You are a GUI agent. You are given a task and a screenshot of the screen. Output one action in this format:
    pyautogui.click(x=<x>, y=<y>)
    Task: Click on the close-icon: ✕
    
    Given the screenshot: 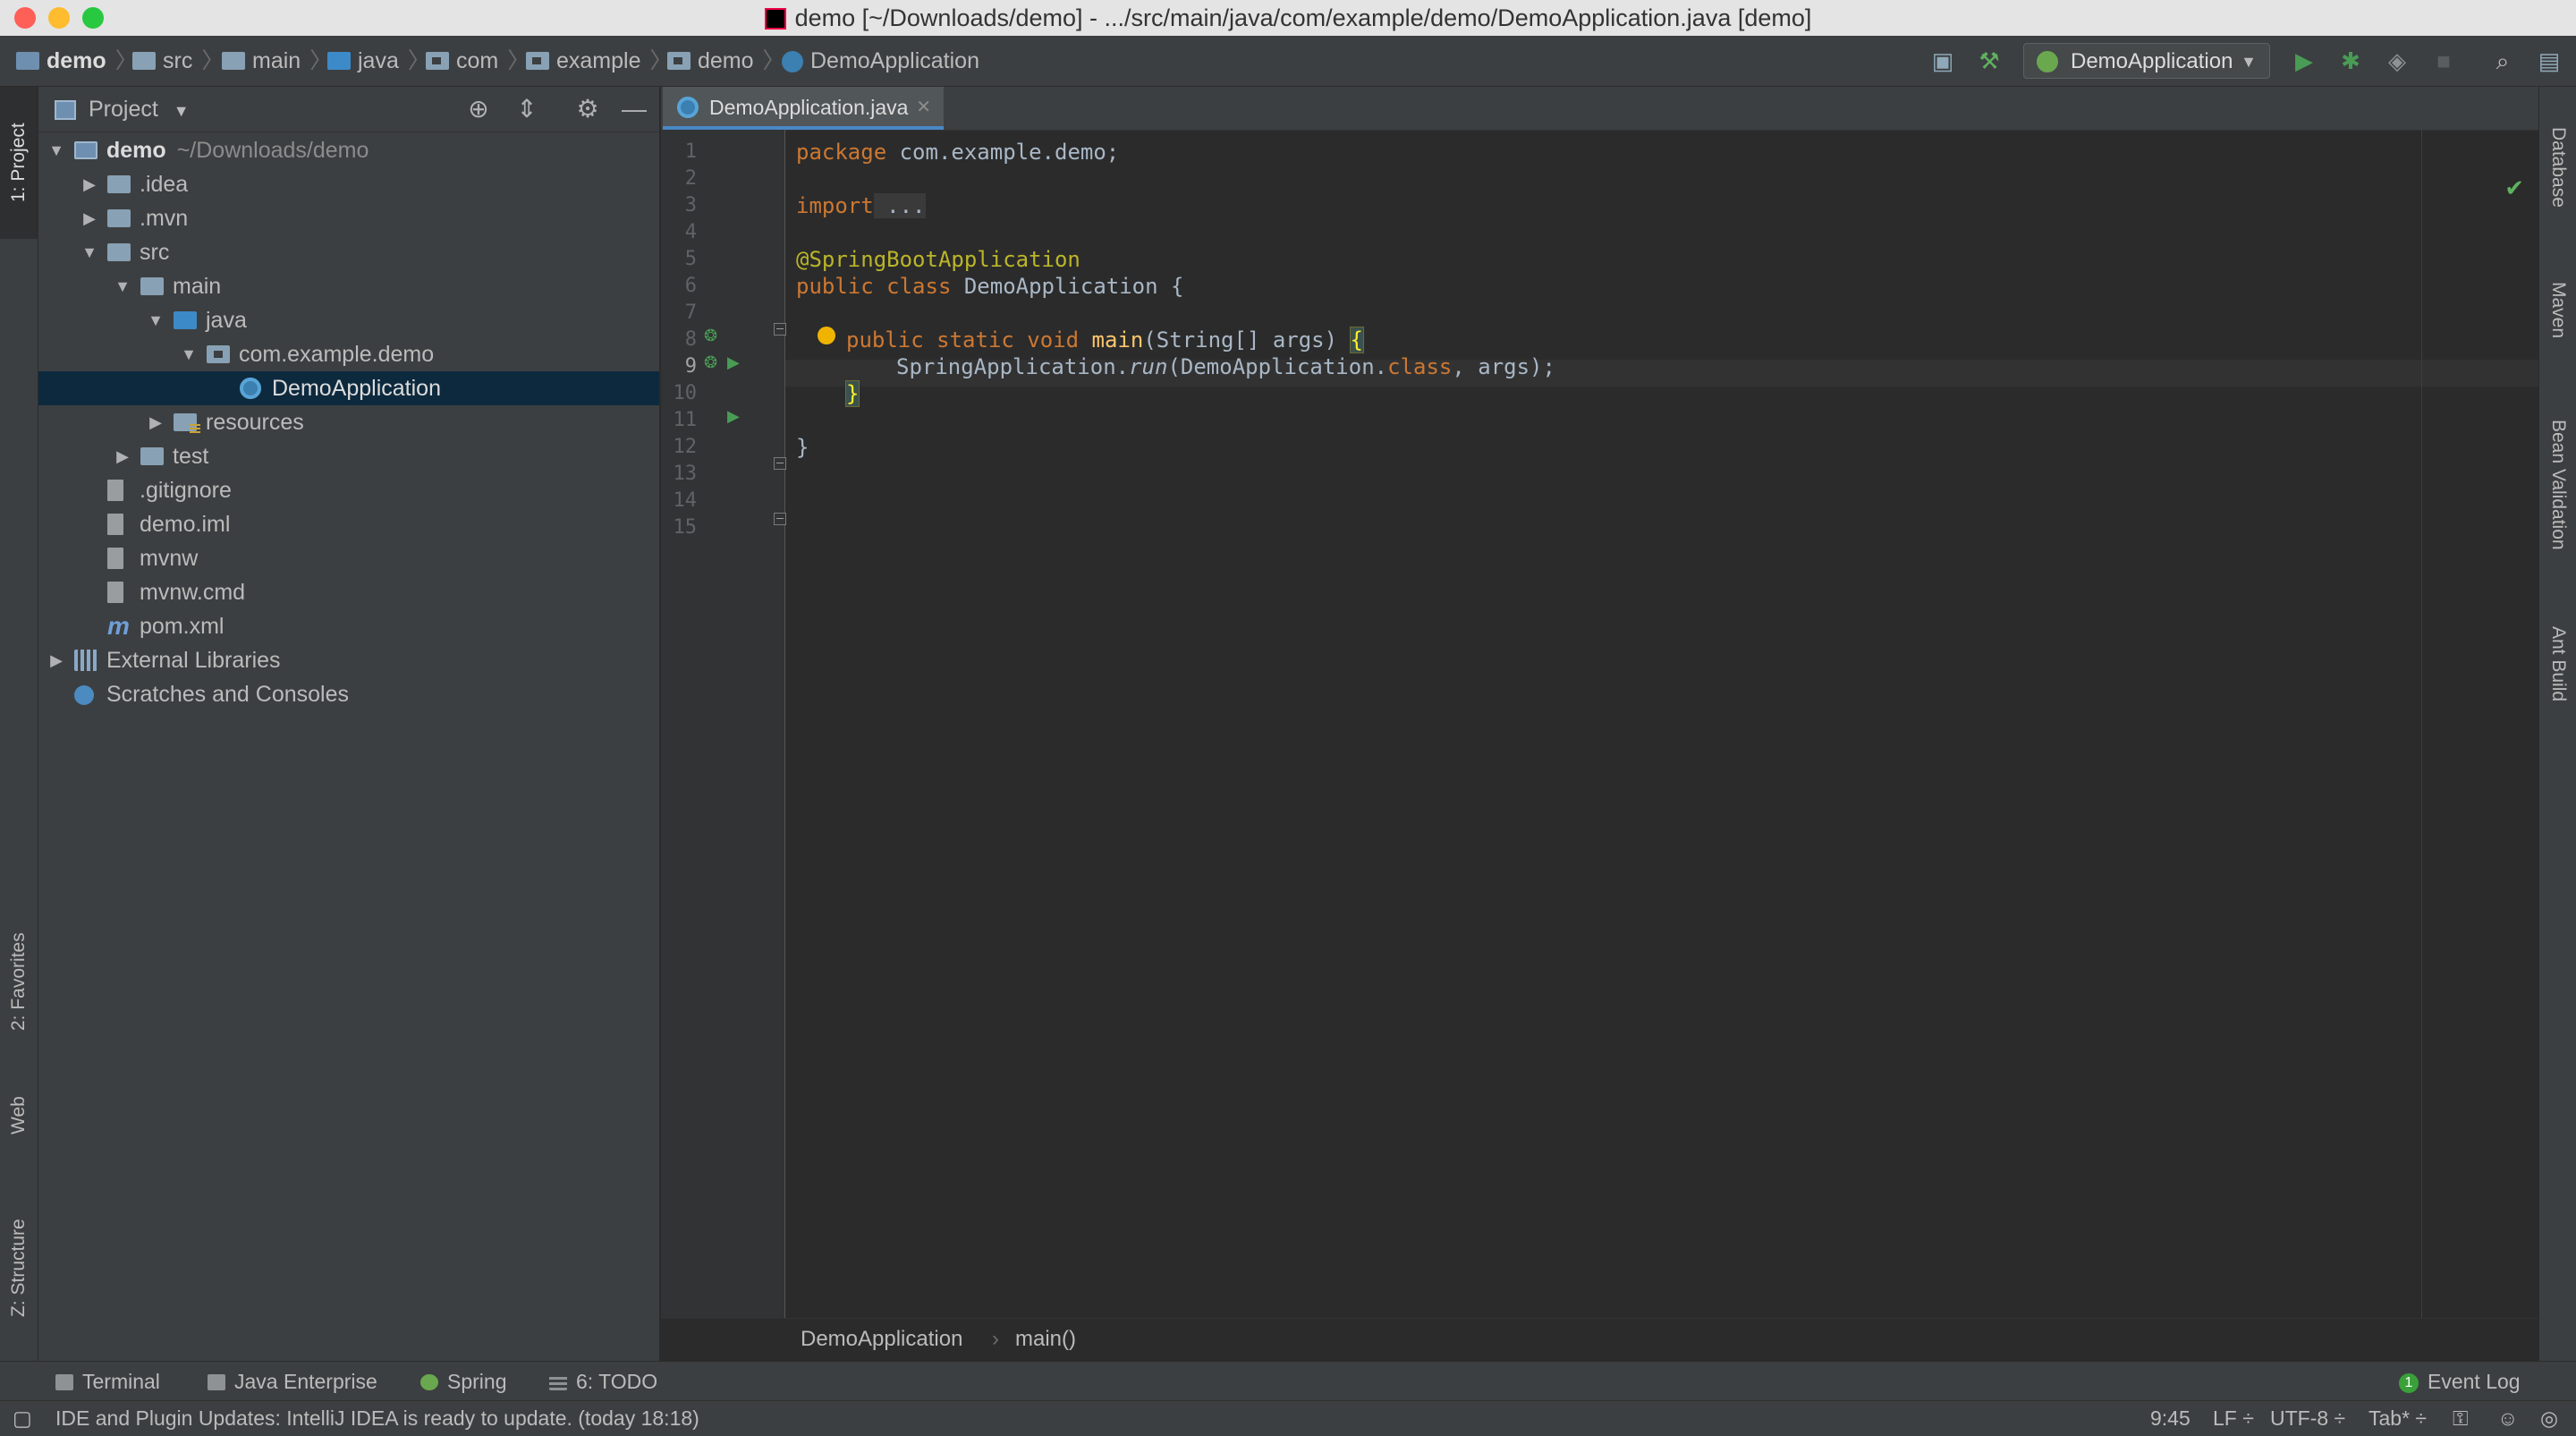 What is the action you would take?
    pyautogui.click(x=923, y=107)
    